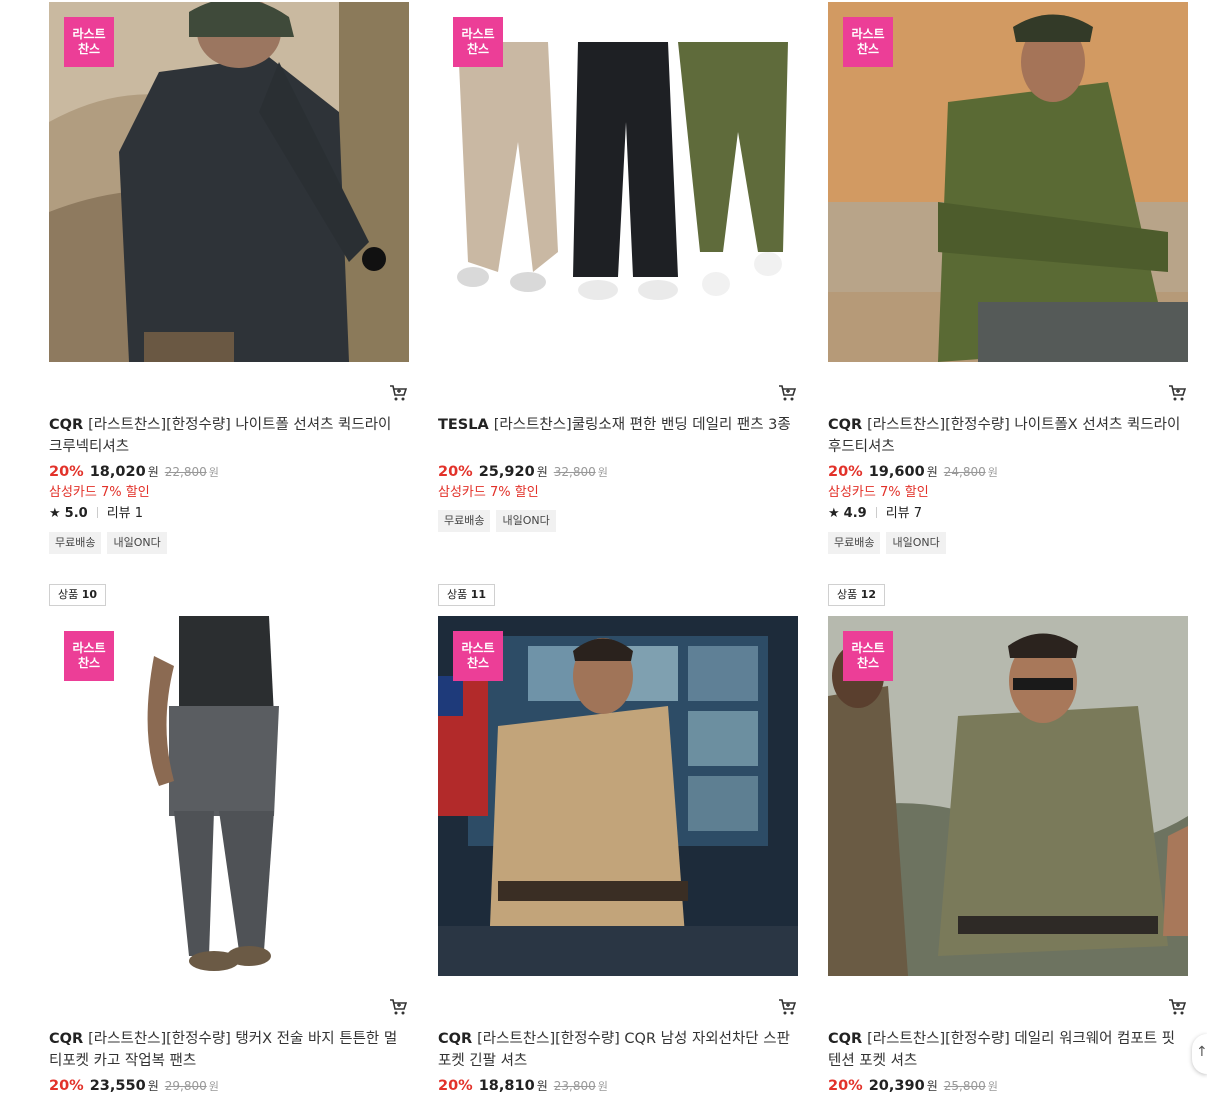 This screenshot has height=1097, width=1207. I want to click on product-title: TESLA [라스트찬스]쿨링소재 편한 밴딩 데일리 팬츠 3종, so click(618, 425).